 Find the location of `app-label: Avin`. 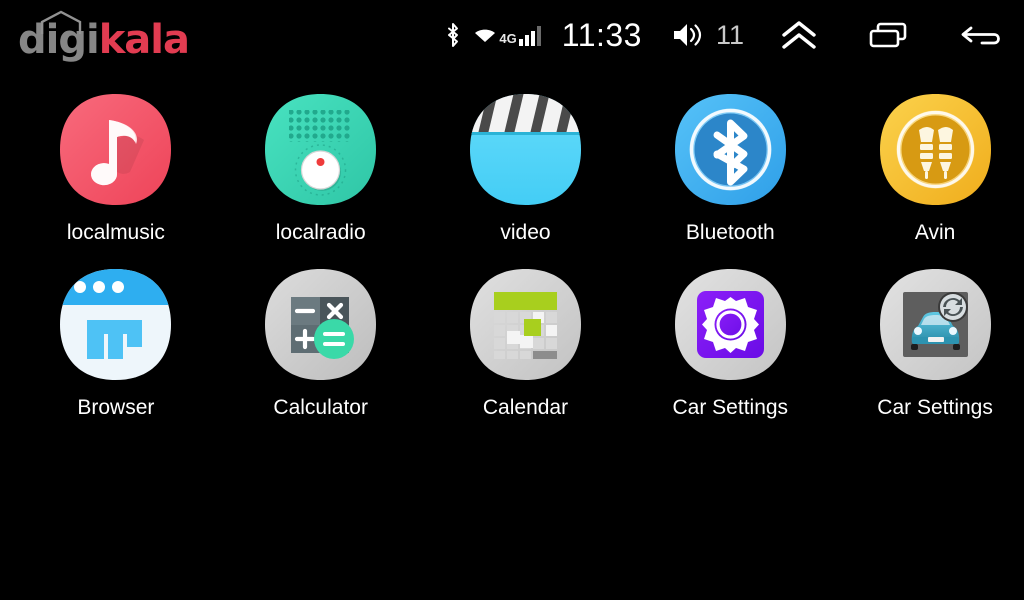

app-label: Avin is located at coordinates (935, 232).